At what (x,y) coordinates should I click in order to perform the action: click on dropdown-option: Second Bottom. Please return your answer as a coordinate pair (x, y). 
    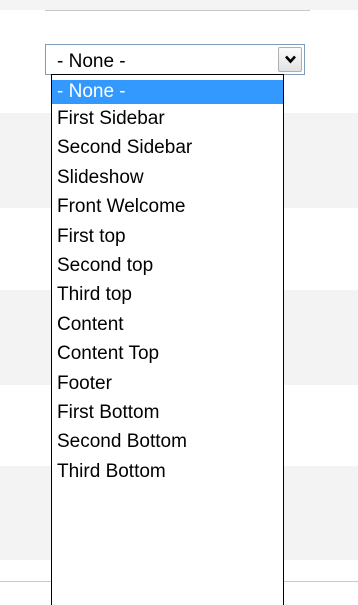
    Looking at the image, I should click on (167, 441).